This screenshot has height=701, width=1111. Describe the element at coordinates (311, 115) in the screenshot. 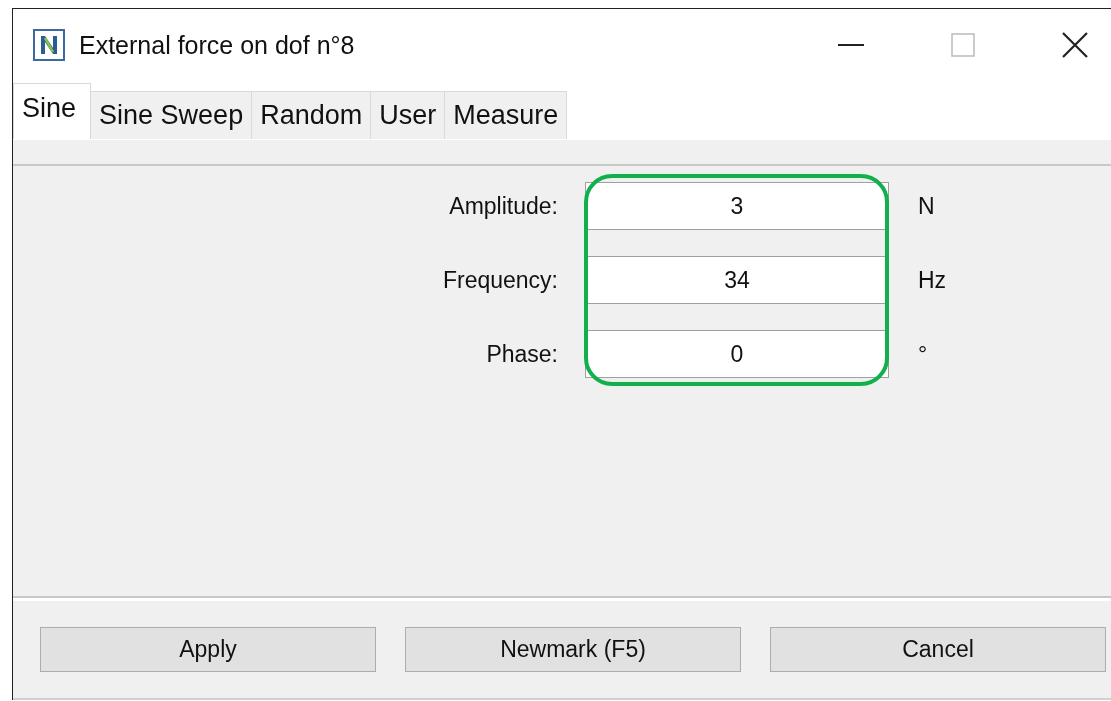

I see `tab: Random` at that location.